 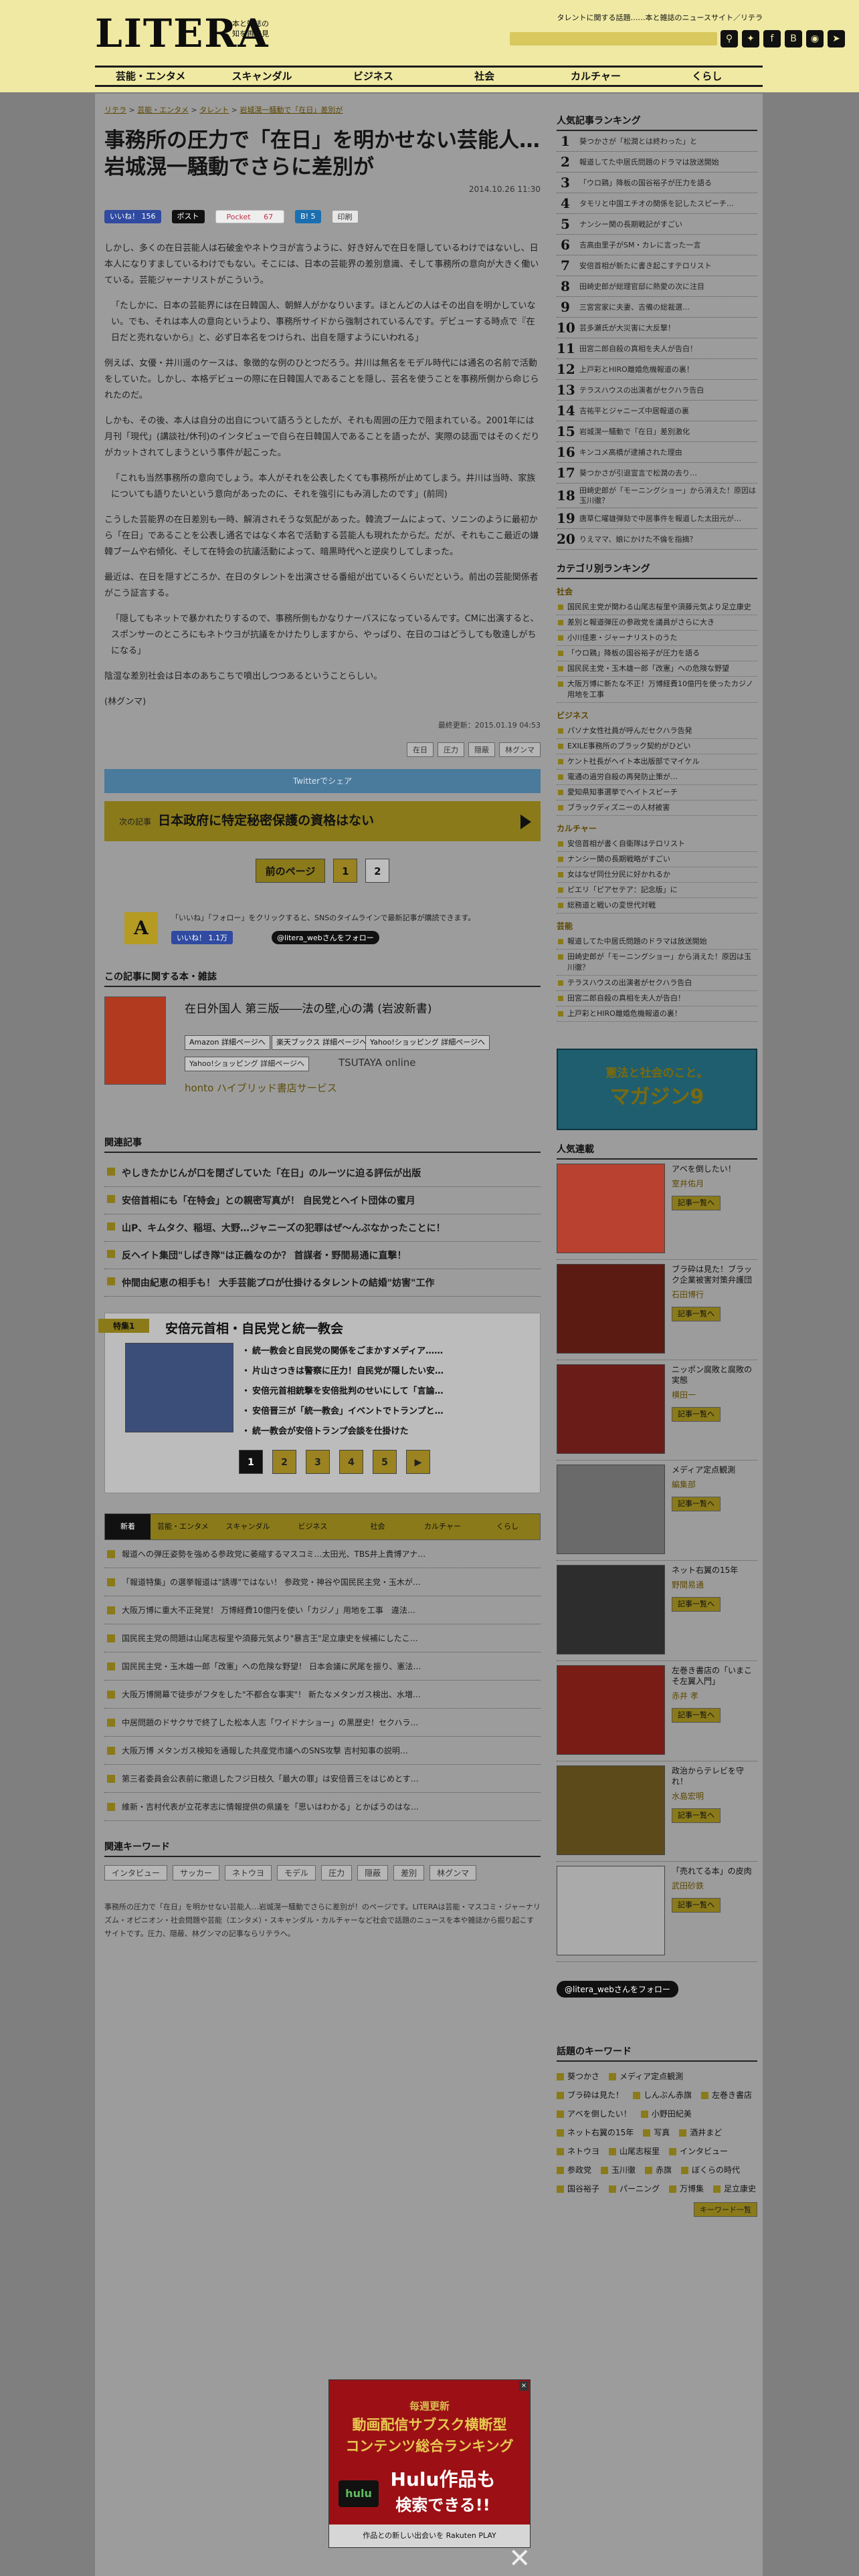 I want to click on feature-page-4: 4, so click(x=351, y=1462).